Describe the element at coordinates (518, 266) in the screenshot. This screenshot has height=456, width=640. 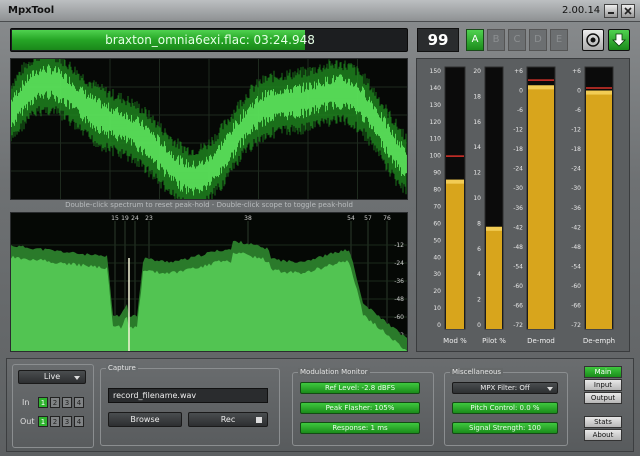
I see `meter-tick-label: -54` at that location.